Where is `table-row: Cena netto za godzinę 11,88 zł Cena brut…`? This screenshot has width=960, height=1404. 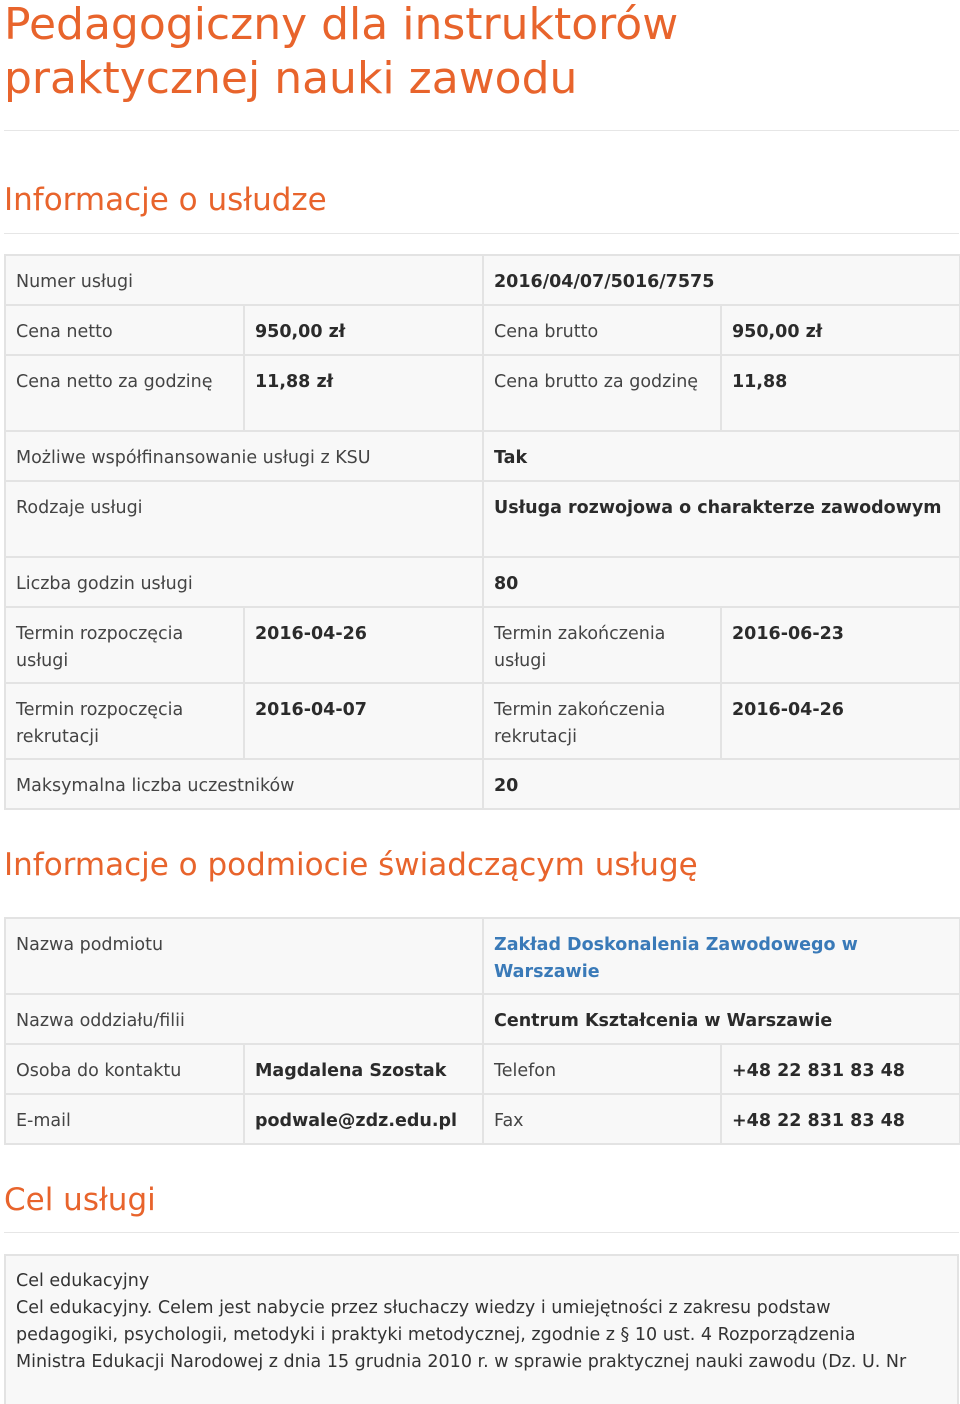
table-row: Cena netto za godzinę 11,88 zł Cena brut… is located at coordinates (482, 393).